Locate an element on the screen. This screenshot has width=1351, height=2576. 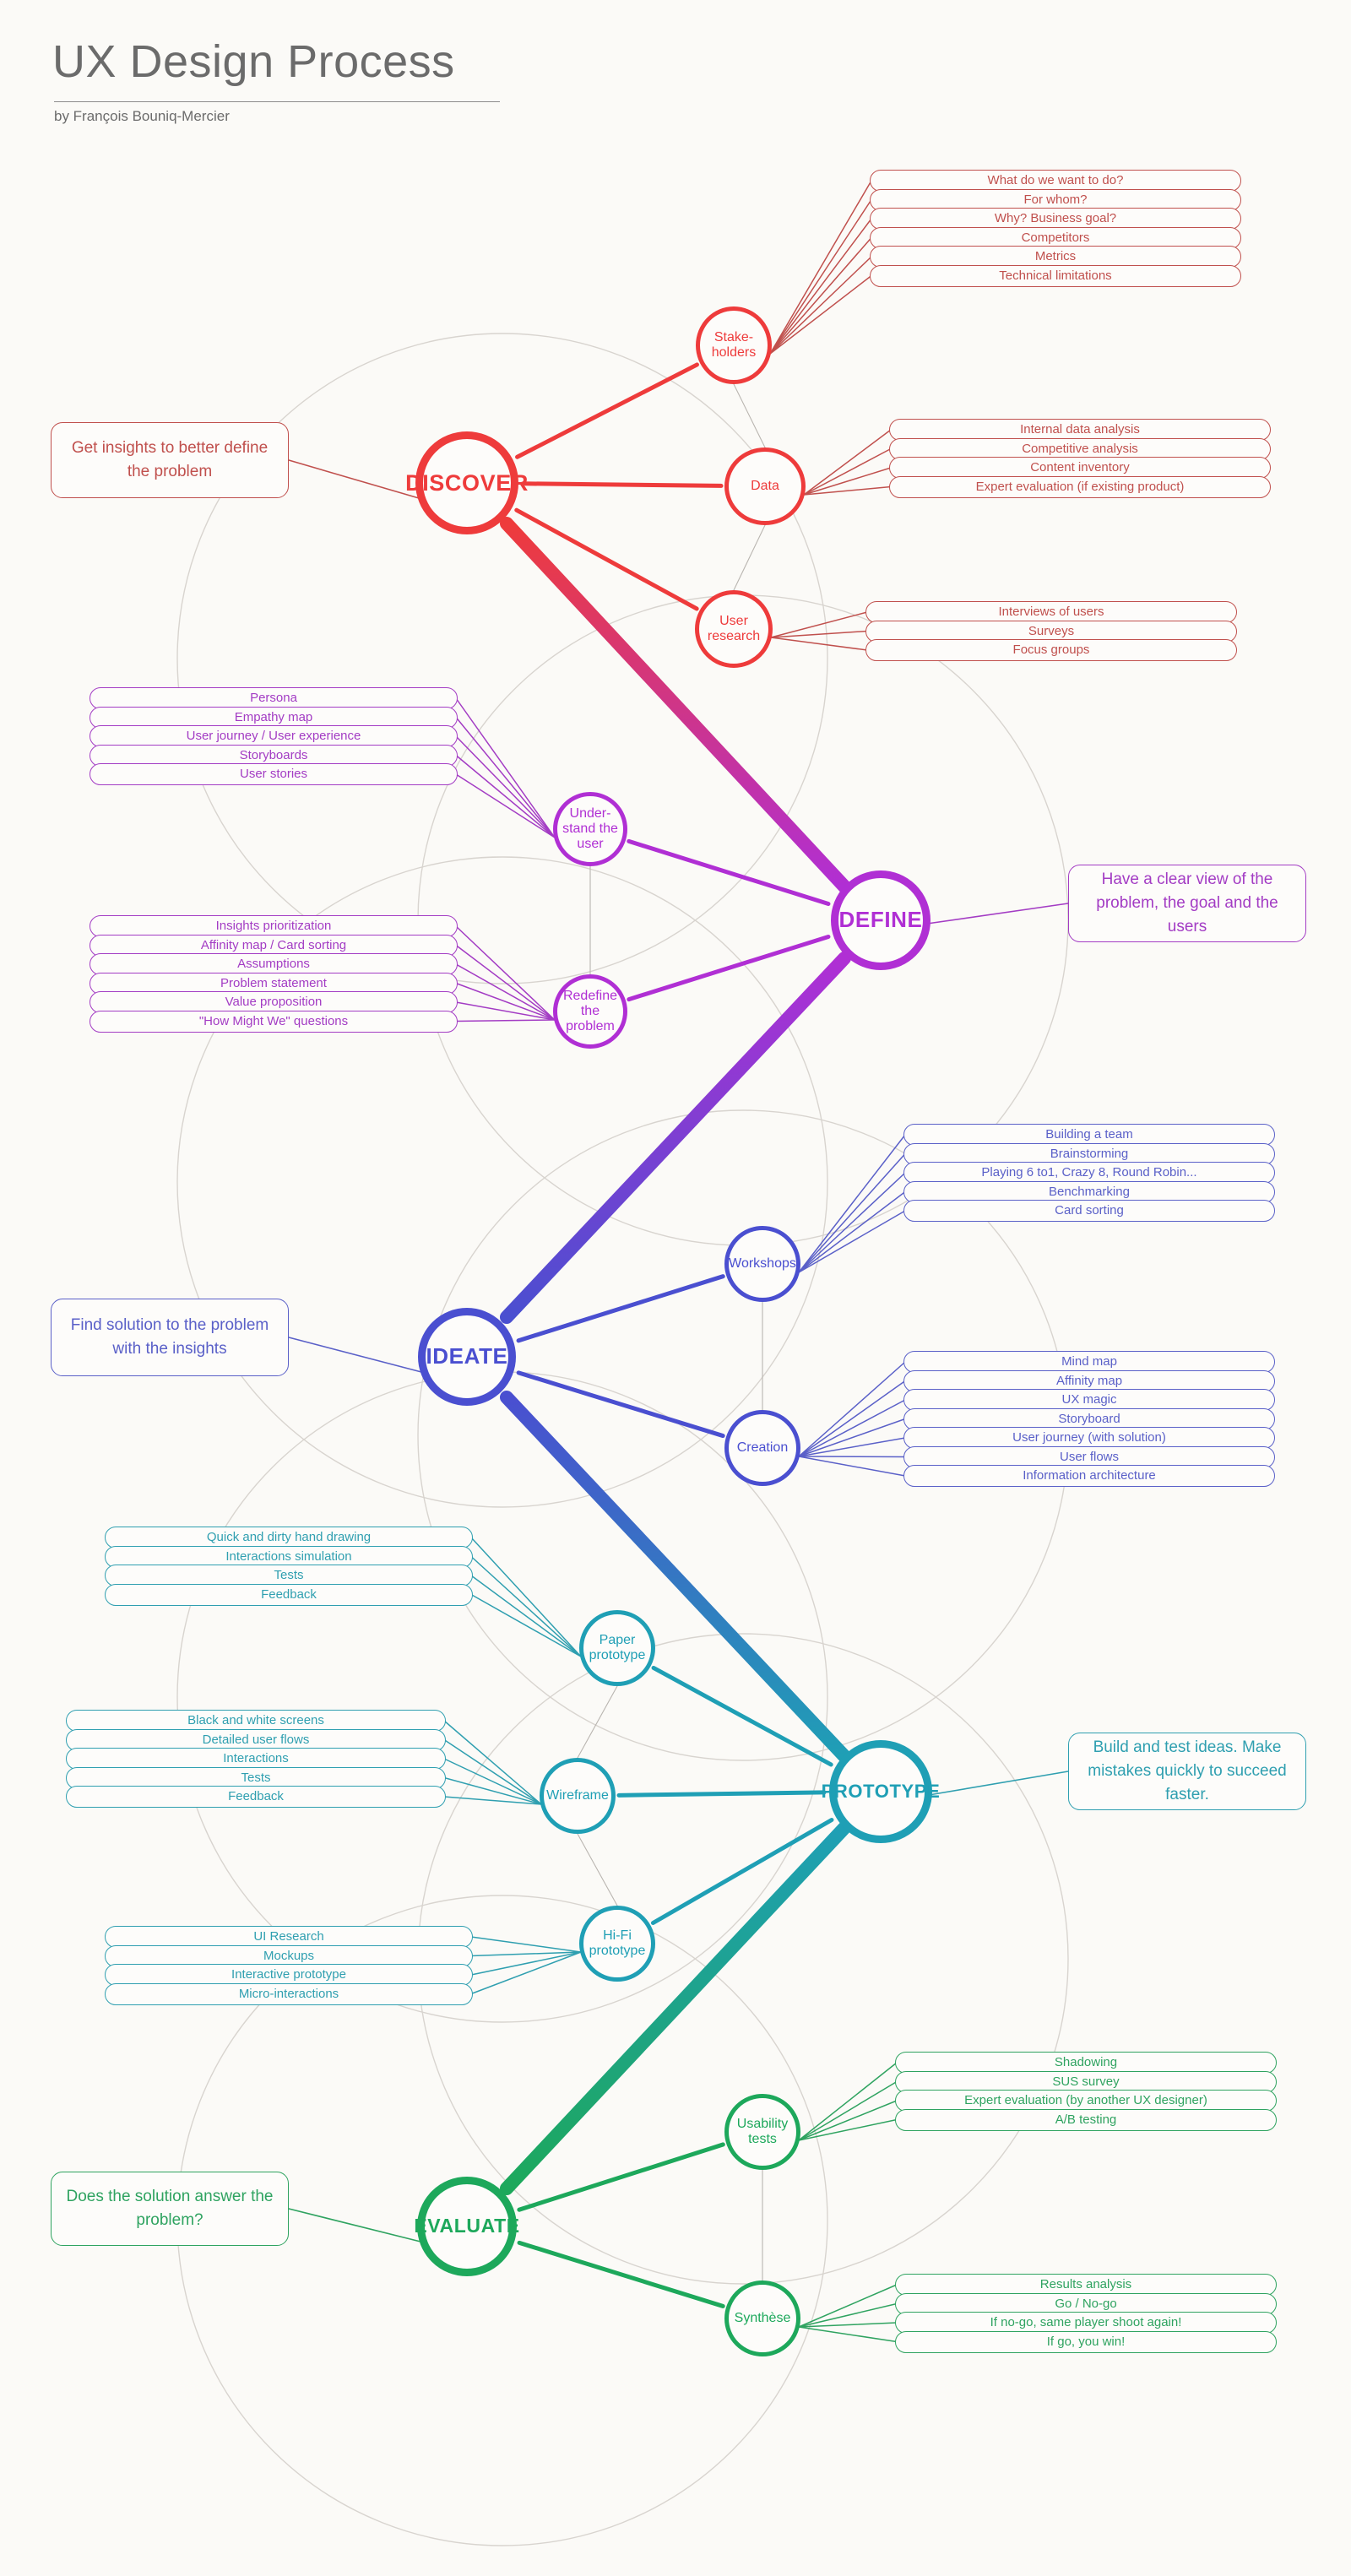
leaf-pill: If go, you win! is located at coordinates (1086, 2342).